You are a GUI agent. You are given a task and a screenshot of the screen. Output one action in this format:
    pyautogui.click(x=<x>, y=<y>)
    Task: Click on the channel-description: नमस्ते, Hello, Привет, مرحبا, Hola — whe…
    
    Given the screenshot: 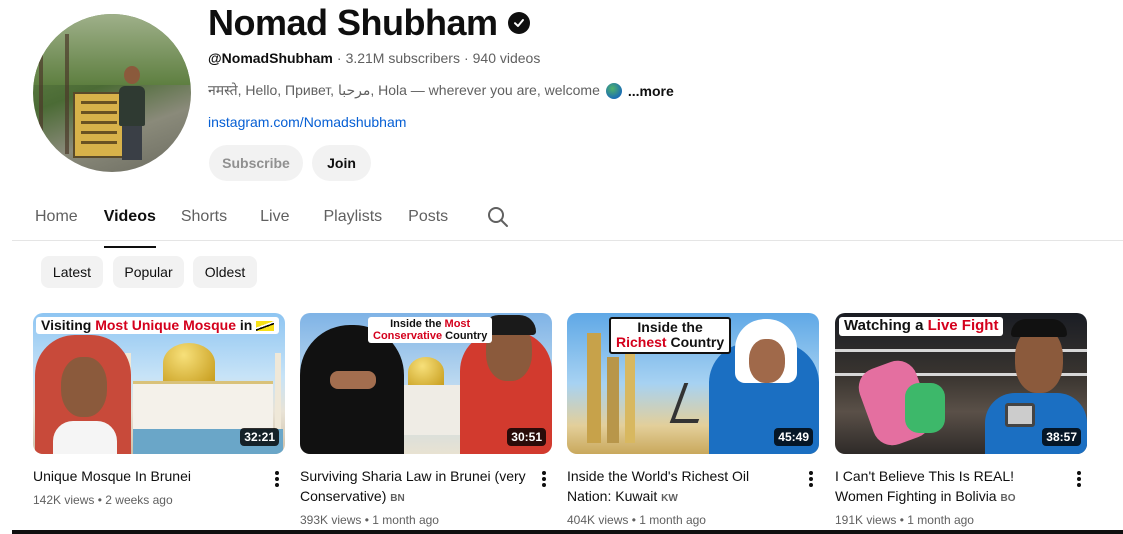 What is the action you would take?
    pyautogui.click(x=441, y=90)
    